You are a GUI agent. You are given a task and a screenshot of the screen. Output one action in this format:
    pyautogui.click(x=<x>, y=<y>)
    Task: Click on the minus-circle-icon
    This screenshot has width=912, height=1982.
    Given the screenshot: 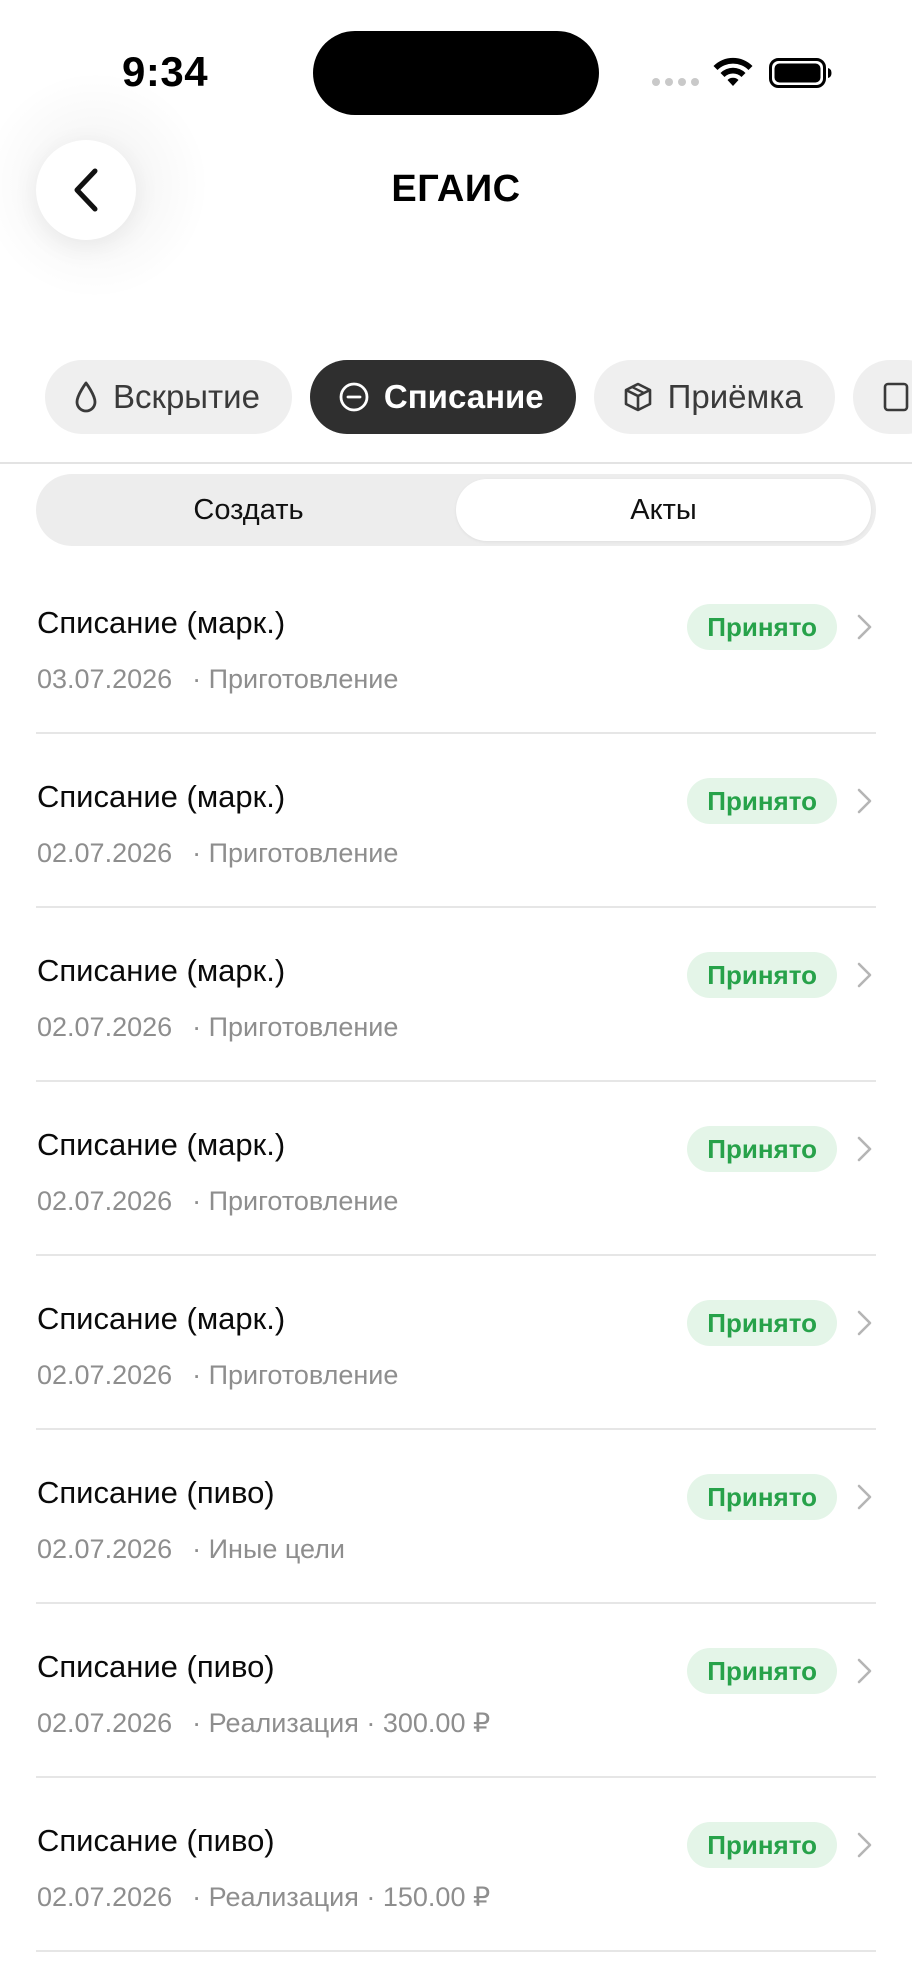 What is the action you would take?
    pyautogui.click(x=354, y=397)
    